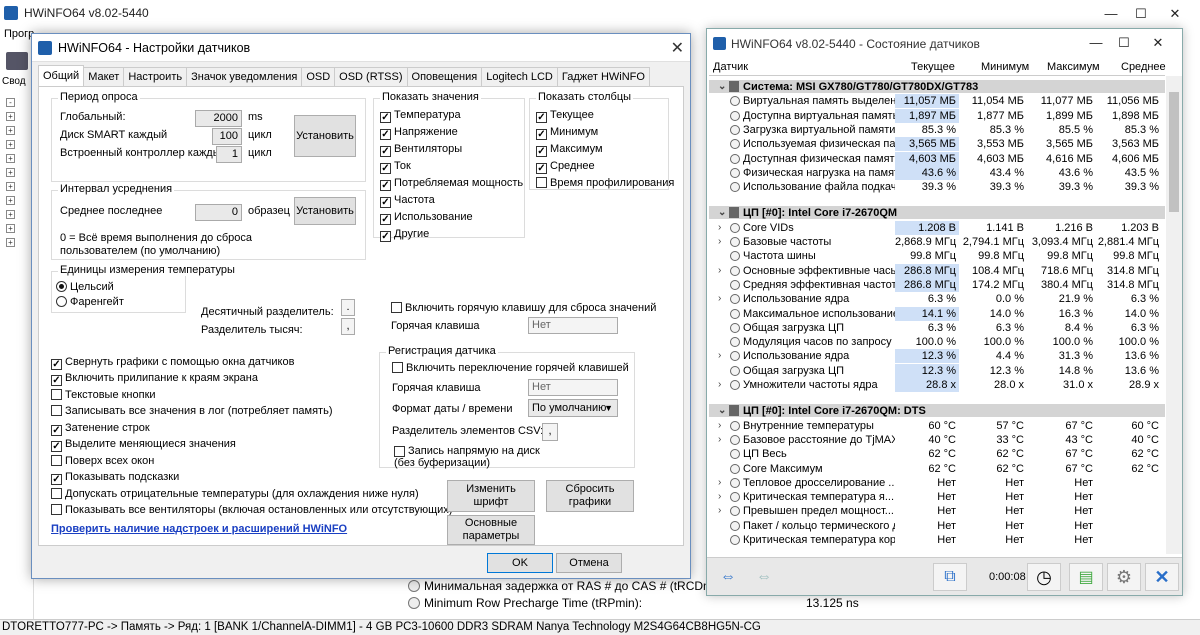 This screenshot has width=1200, height=635. What do you see at coordinates (730, 67) in the screenshot?
I see `column-header-sensor: Датчик` at bounding box center [730, 67].